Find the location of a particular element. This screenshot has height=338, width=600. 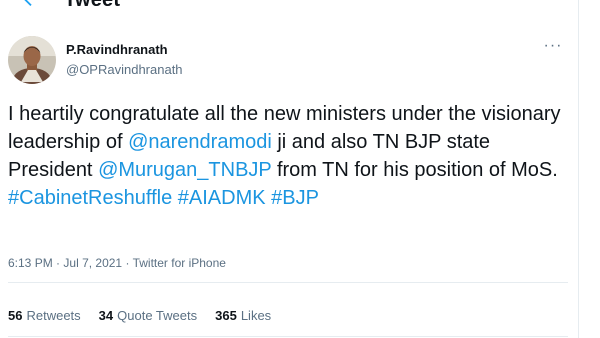

tweet-source: Twitter for iPhone is located at coordinates (179, 263).